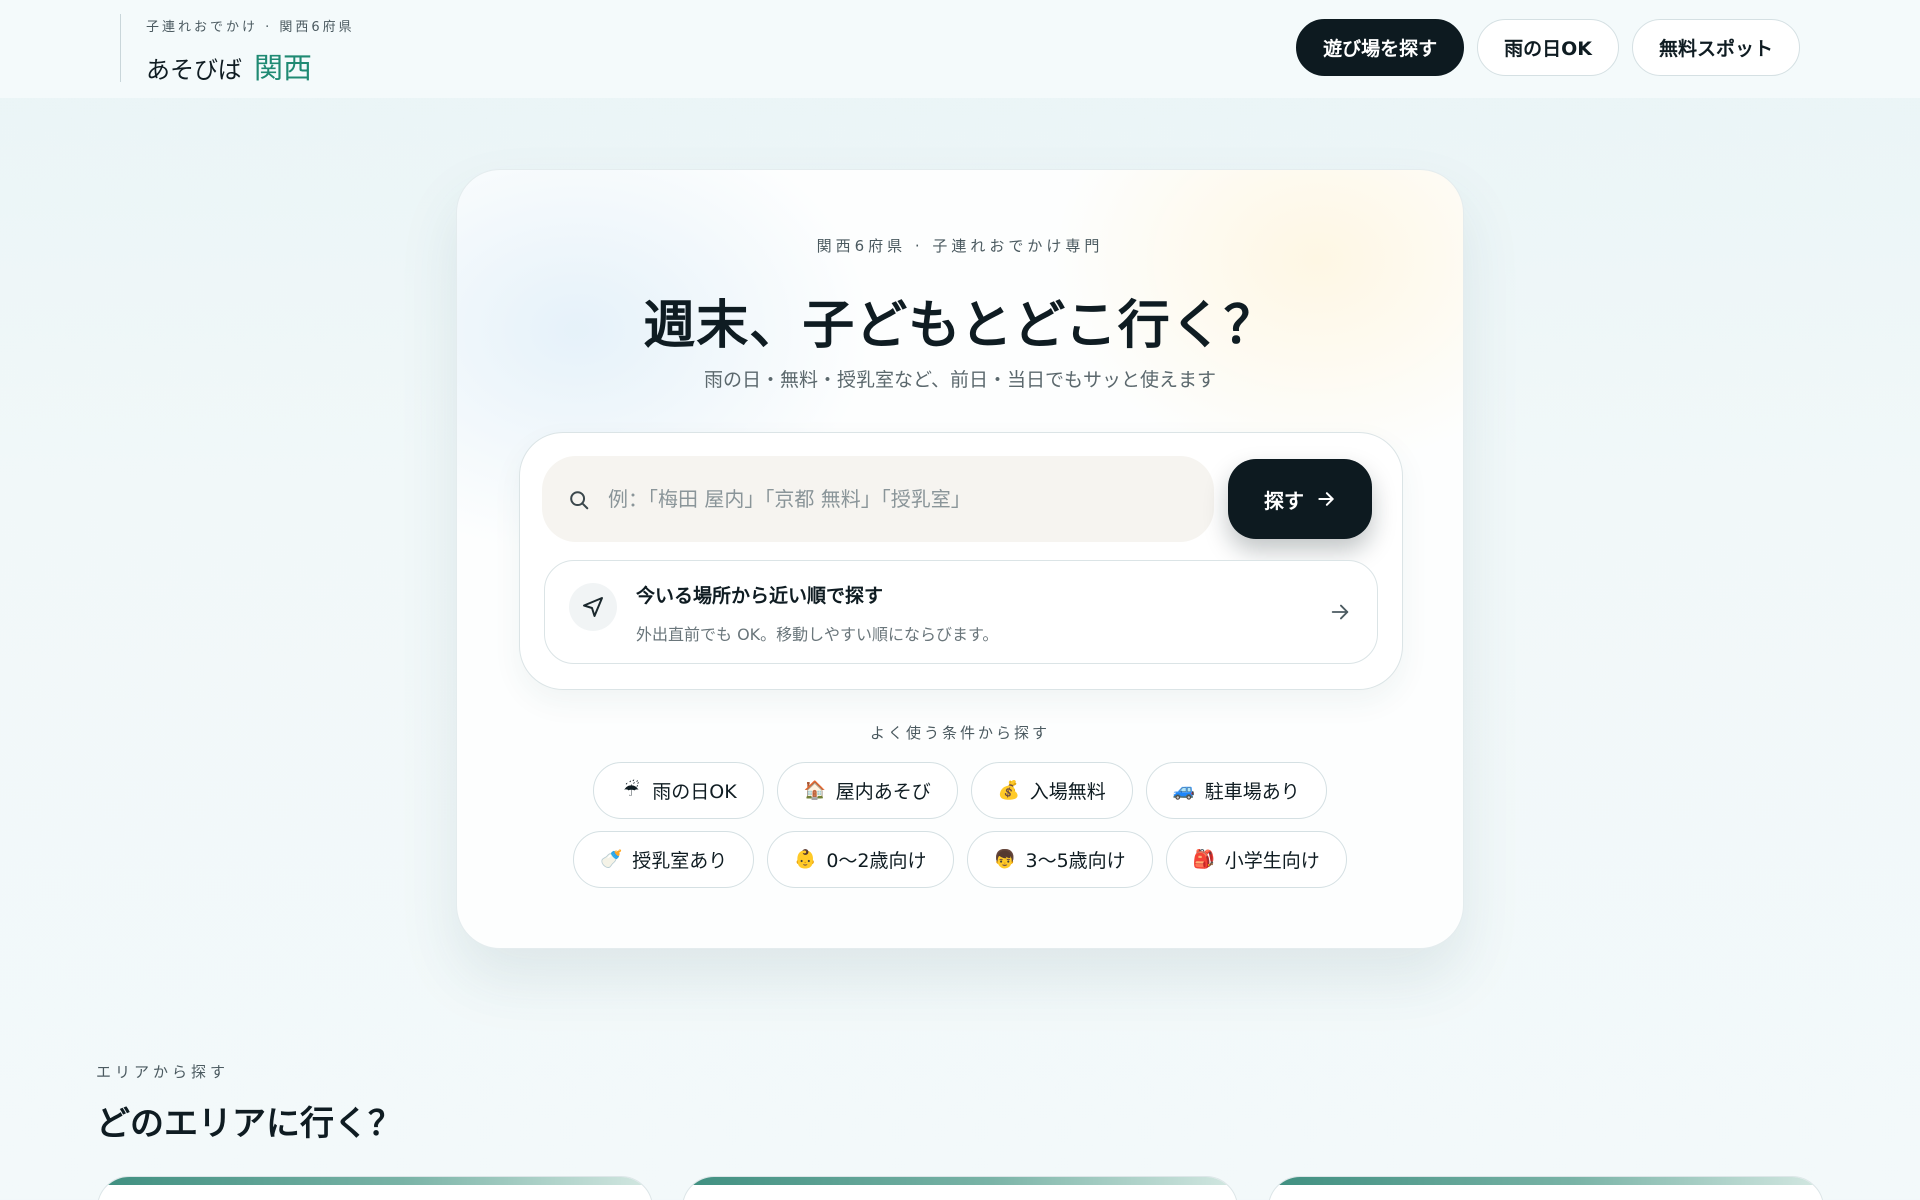  What do you see at coordinates (960, 859) in the screenshot?
I see `condition-chips-row-2: 🍼 授乳室あり 👶 0〜2歳向け 👦 3〜5歳向け 🎒 小学生向け` at bounding box center [960, 859].